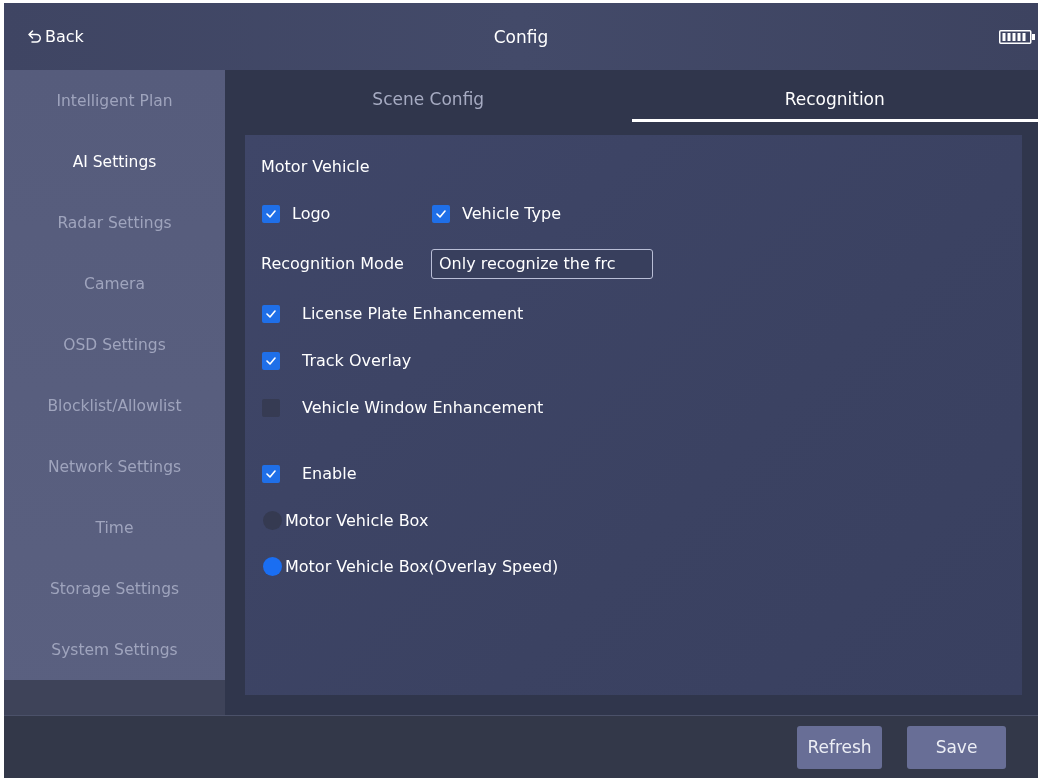  Describe the element at coordinates (114, 405) in the screenshot. I see `sidebar-item: Blocklist/Allowlist` at that location.